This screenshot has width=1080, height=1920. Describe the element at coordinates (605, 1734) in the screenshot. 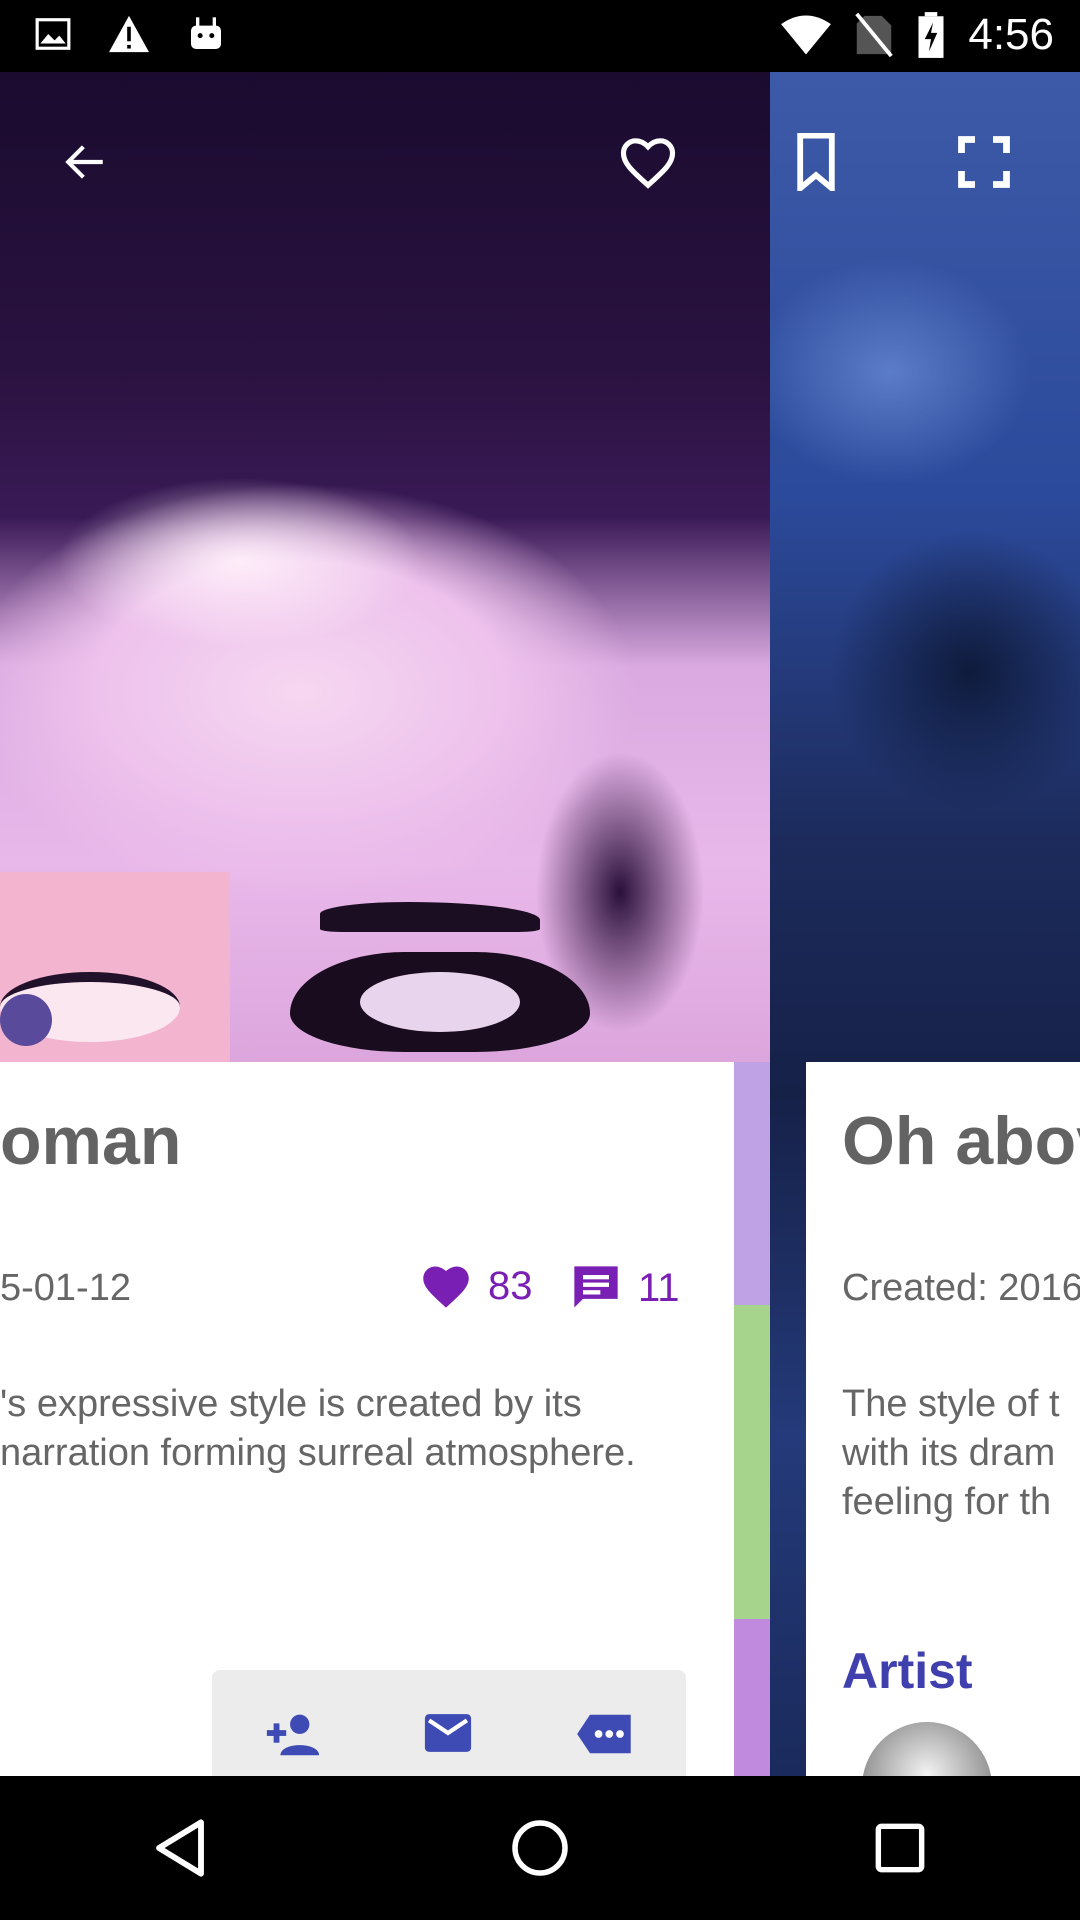

I see `message-icon` at that location.